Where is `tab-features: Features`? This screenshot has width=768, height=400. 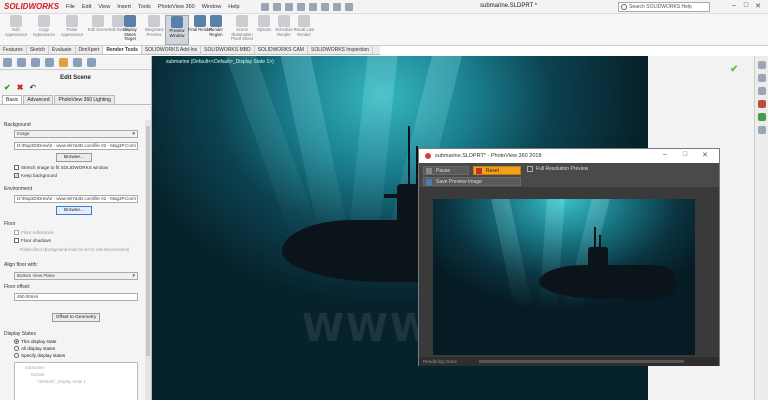
tab-features: Features is located at coordinates (13, 50).